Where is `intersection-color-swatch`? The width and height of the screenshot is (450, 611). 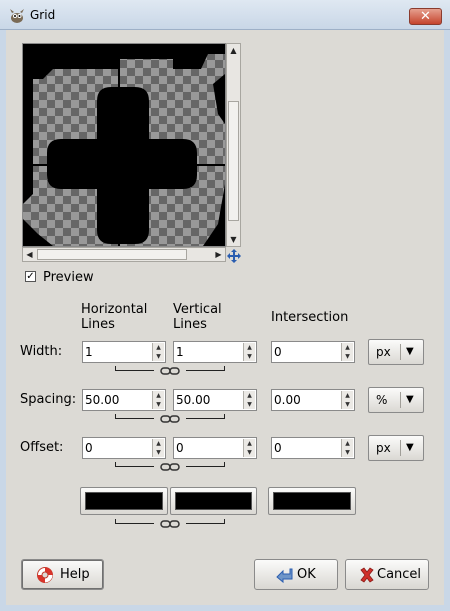
intersection-color-swatch is located at coordinates (312, 501).